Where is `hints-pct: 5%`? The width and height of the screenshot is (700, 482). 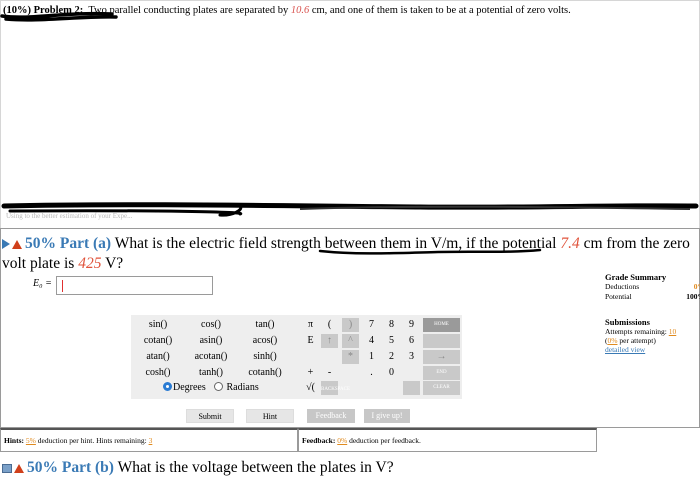 hints-pct: 5% is located at coordinates (31, 440).